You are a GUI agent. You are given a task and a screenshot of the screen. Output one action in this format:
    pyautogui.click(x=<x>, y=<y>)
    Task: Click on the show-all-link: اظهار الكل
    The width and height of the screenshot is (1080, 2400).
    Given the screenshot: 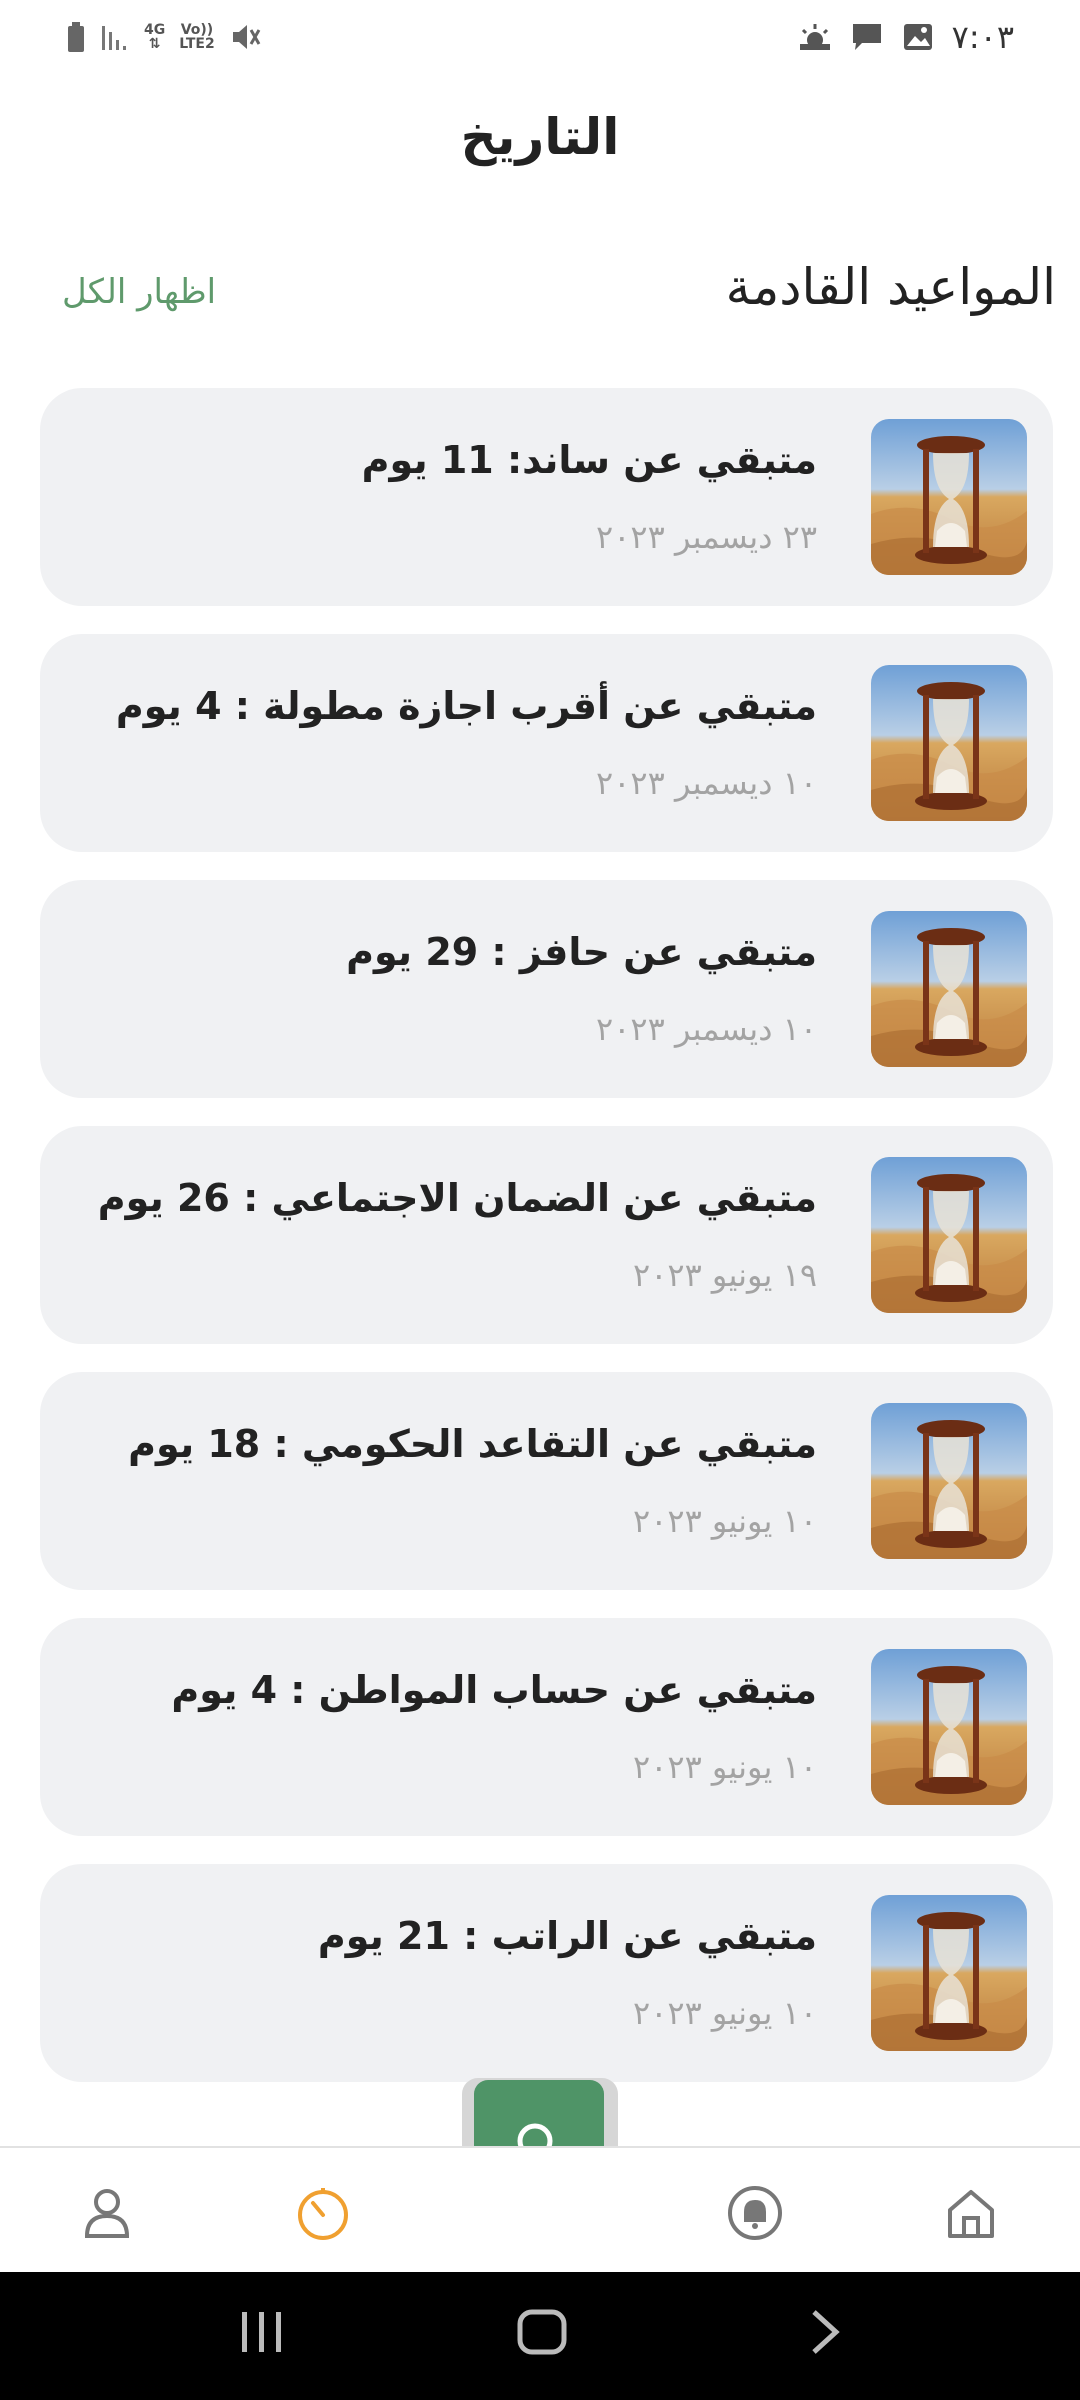 What is the action you would take?
    pyautogui.click(x=139, y=292)
    